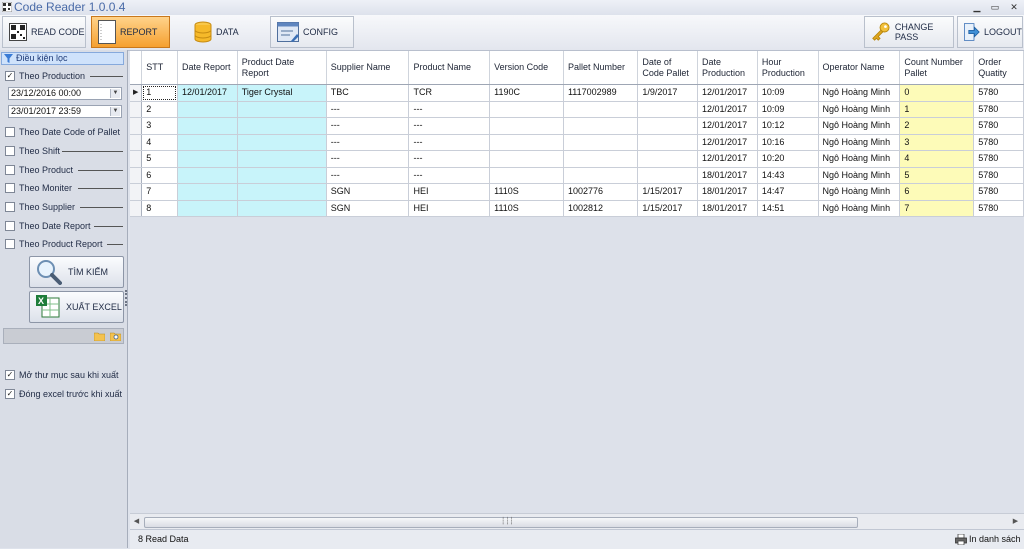 Image resolution: width=1024 pixels, height=549 pixels. What do you see at coordinates (54, 244) in the screenshot?
I see `filter-product-report-checkbox: Theo Product Report` at bounding box center [54, 244].